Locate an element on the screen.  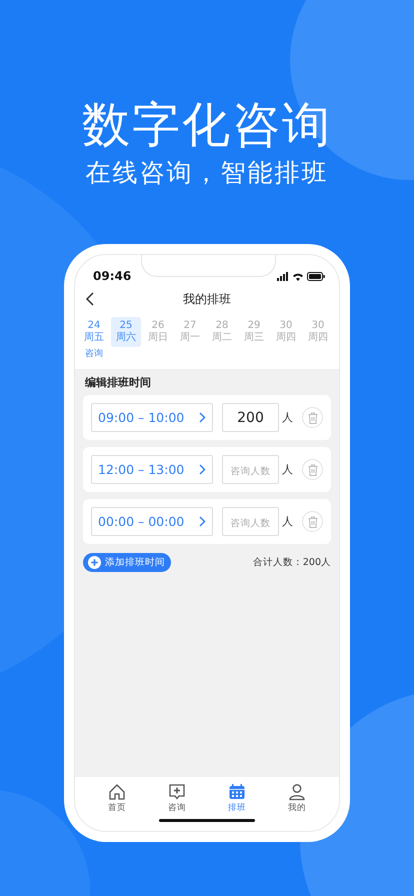
headline: 数字化咨询 is located at coordinates (207, 125).